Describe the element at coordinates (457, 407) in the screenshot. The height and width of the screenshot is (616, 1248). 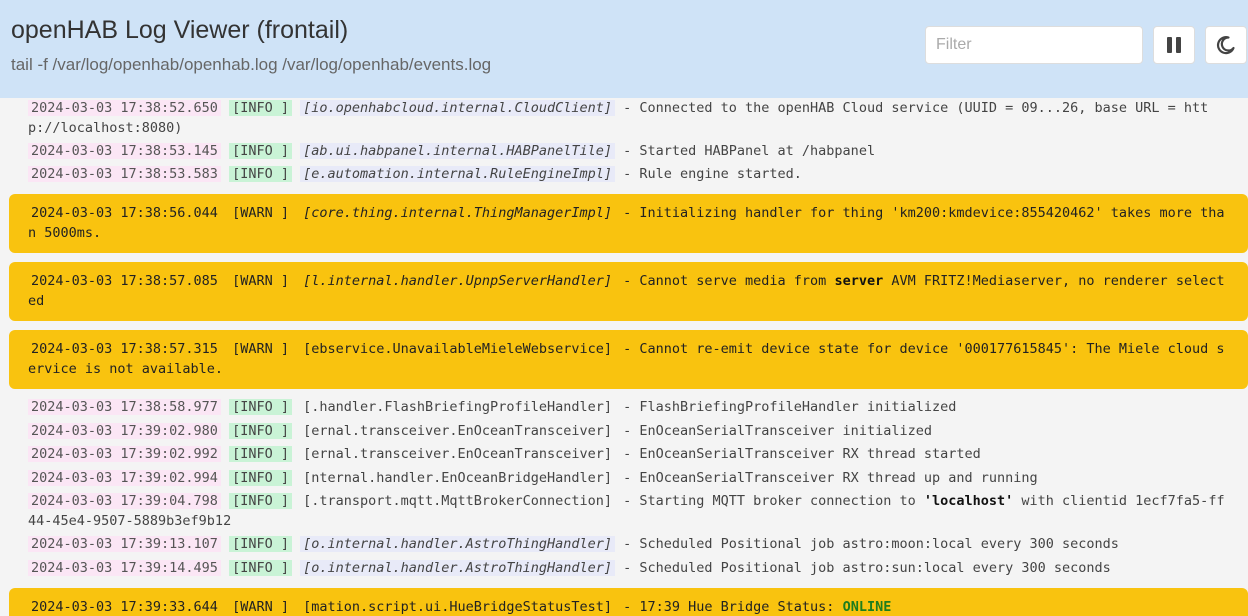
I see `log-class: [.handler.FlashBriefingProfileHandler]` at that location.